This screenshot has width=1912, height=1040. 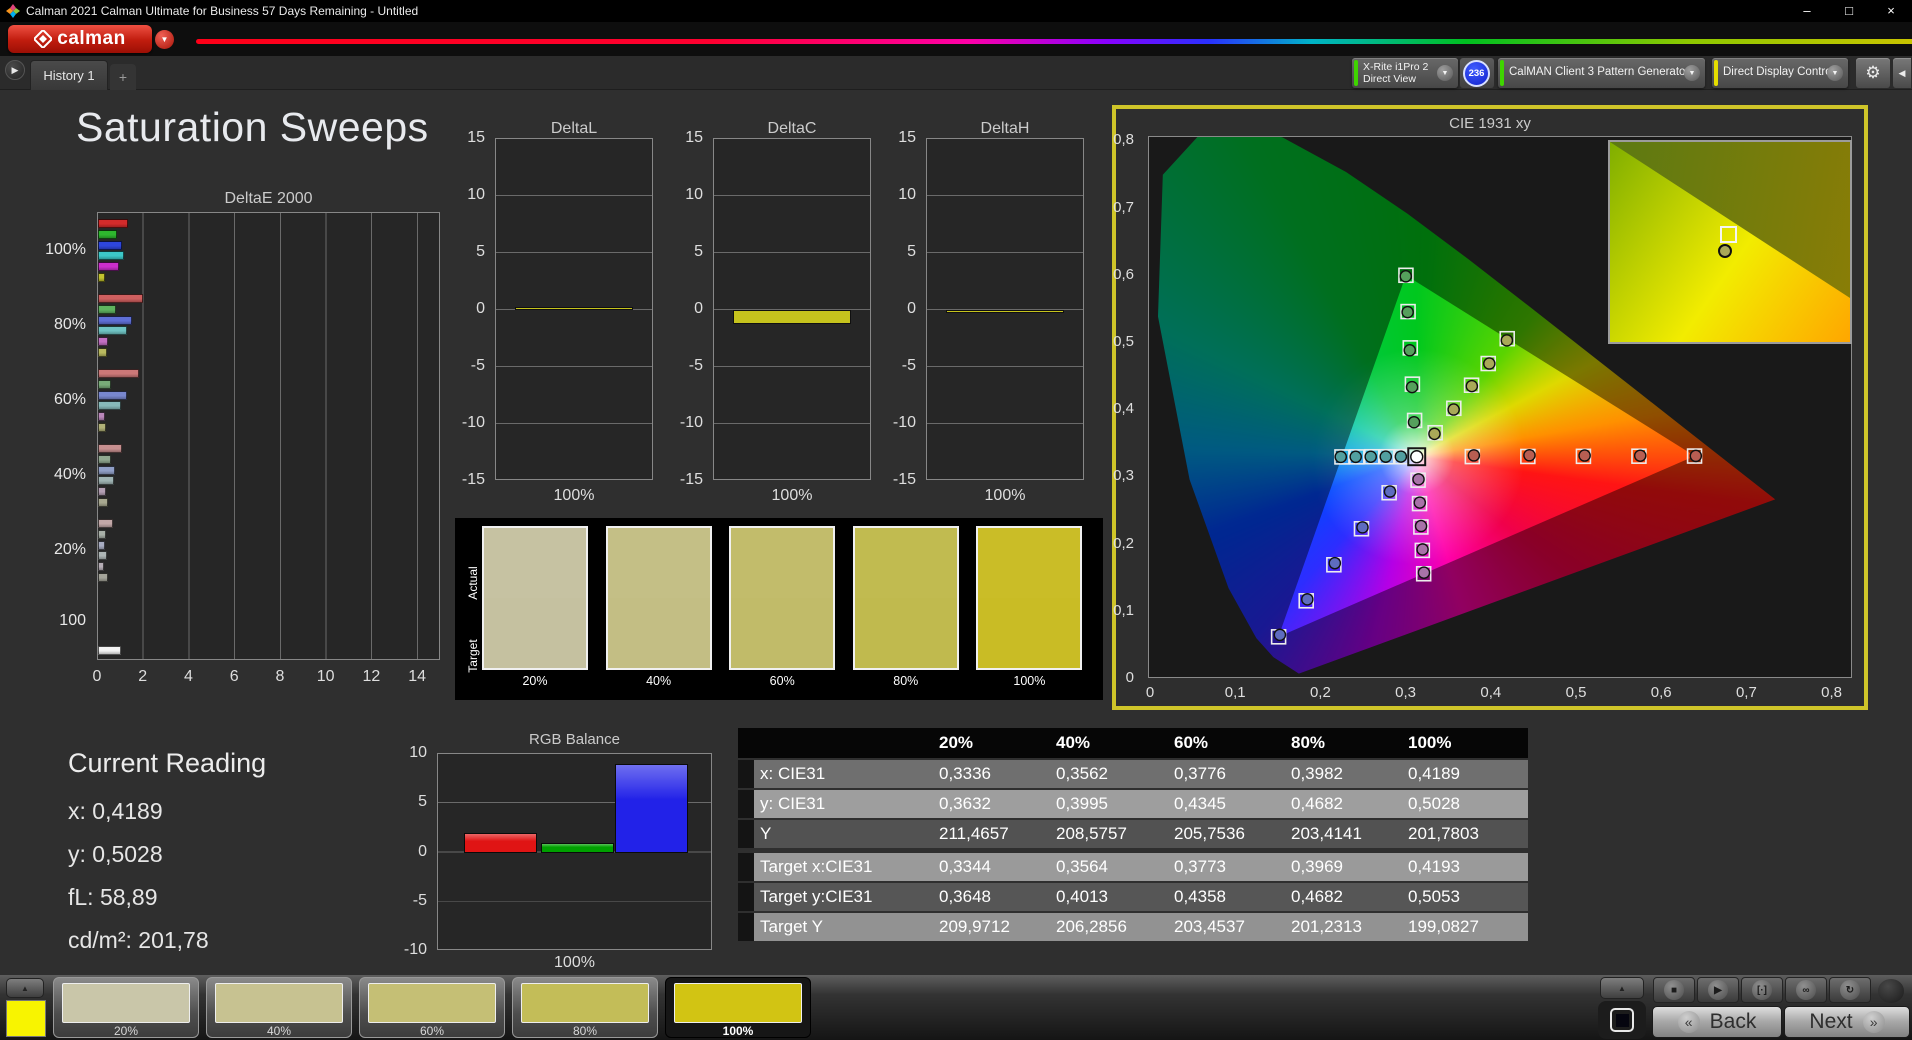 What do you see at coordinates (325, 676) in the screenshot?
I see `deltae-x-tick-label: 10` at bounding box center [325, 676].